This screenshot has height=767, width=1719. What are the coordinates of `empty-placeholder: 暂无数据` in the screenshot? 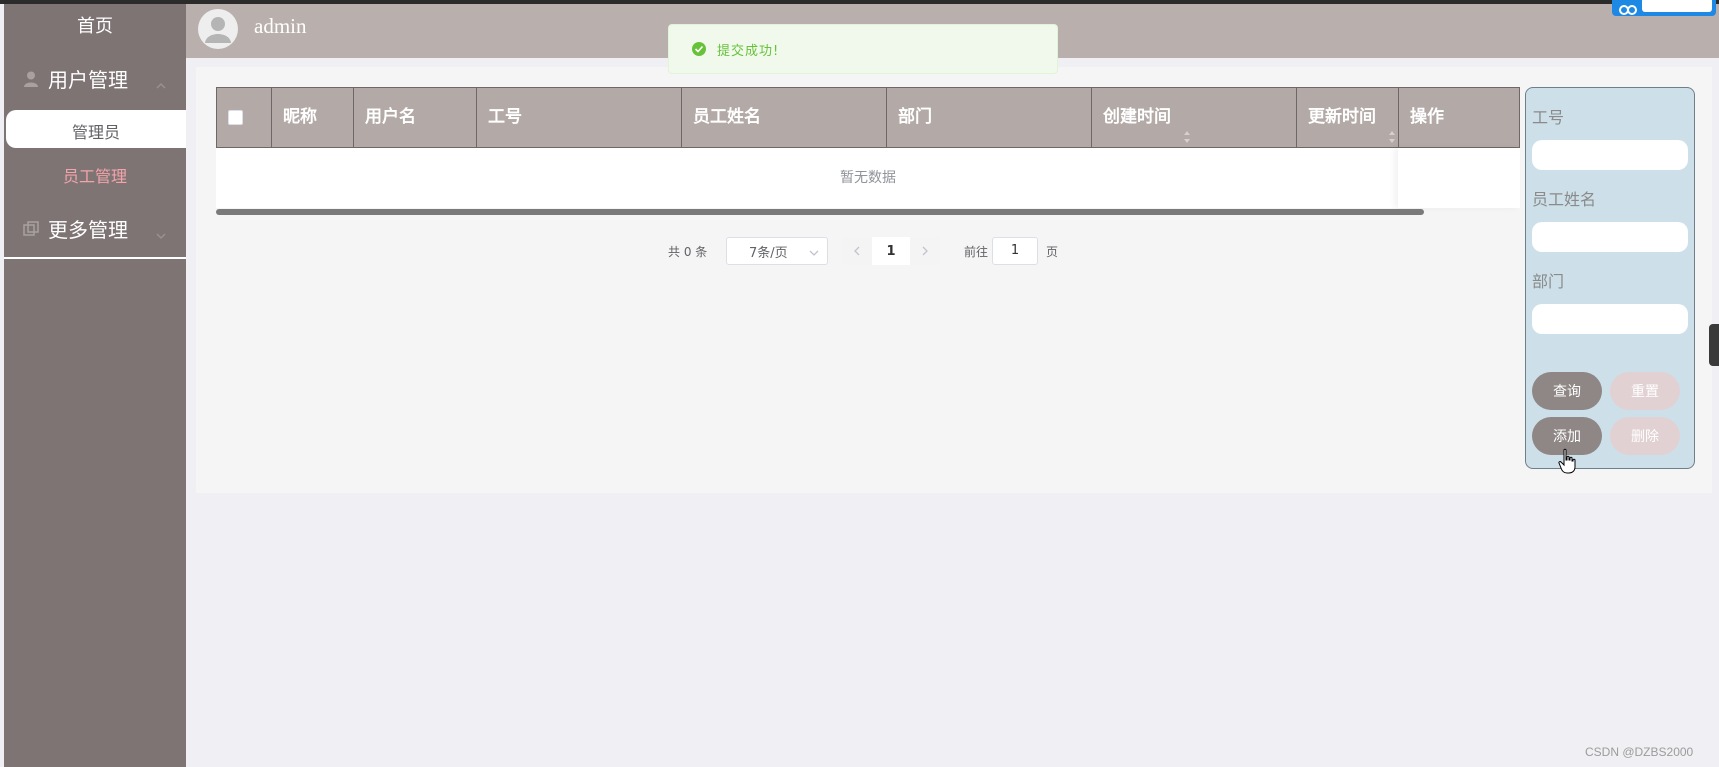 It's located at (868, 178).